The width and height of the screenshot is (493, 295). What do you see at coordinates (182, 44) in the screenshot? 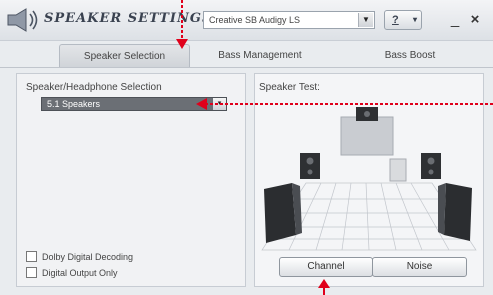
I see `arrow-down-icon` at bounding box center [182, 44].